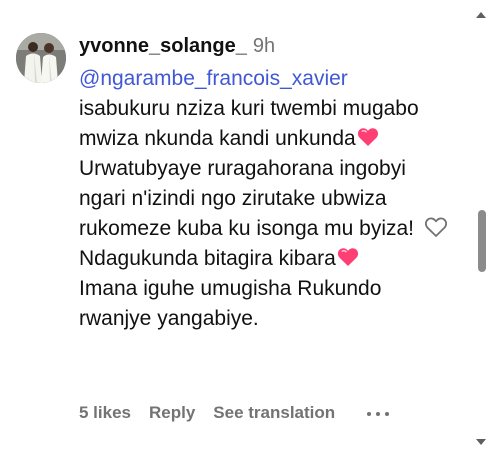  I want to click on vertical-scrollbar, so click(482, 228).